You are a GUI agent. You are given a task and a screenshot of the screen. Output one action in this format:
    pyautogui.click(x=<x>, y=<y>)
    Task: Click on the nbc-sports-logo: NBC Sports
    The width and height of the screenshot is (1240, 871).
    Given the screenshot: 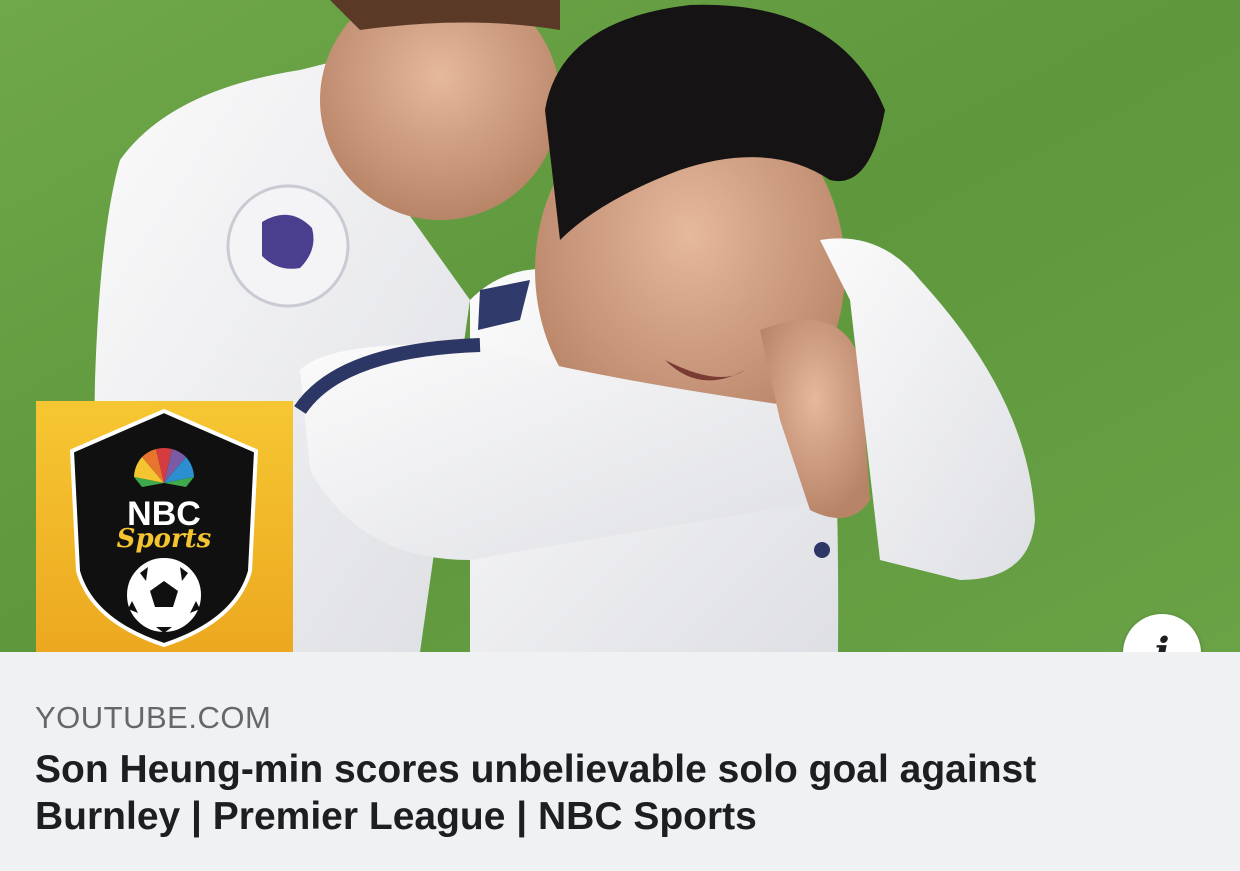 What is the action you would take?
    pyautogui.click(x=164, y=526)
    